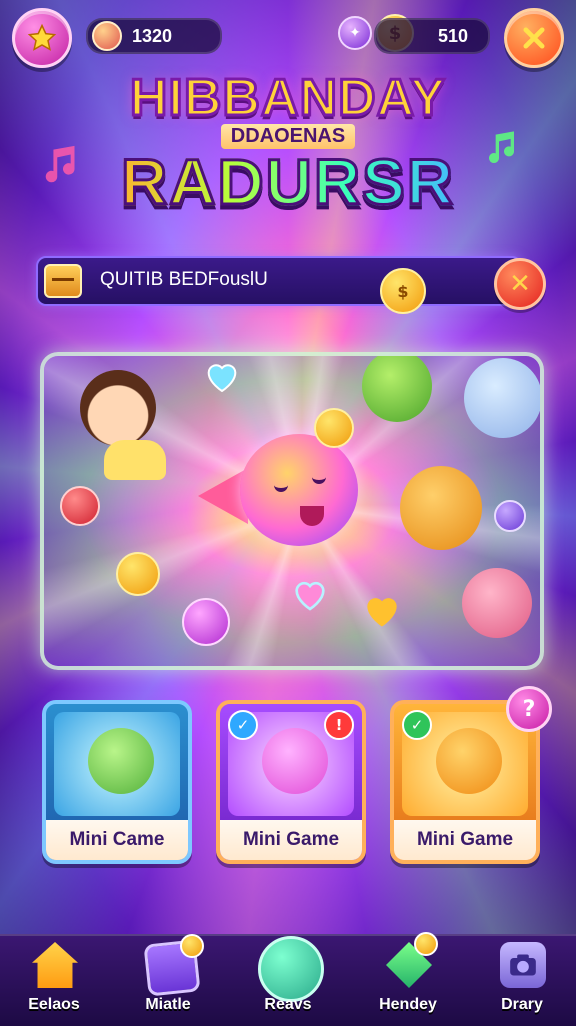 Image resolution: width=576 pixels, height=1026 pixels. What do you see at coordinates (469, 761) in the screenshot?
I see `orange-pet` at bounding box center [469, 761].